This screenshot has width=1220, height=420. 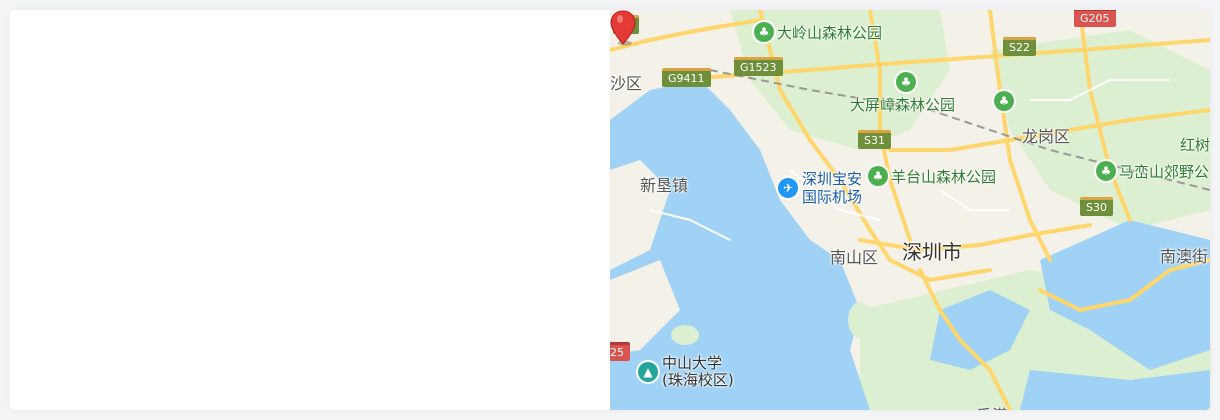 I want to click on poi-label-dapingzhang: 大屏嶂森林公园, so click(x=903, y=105).